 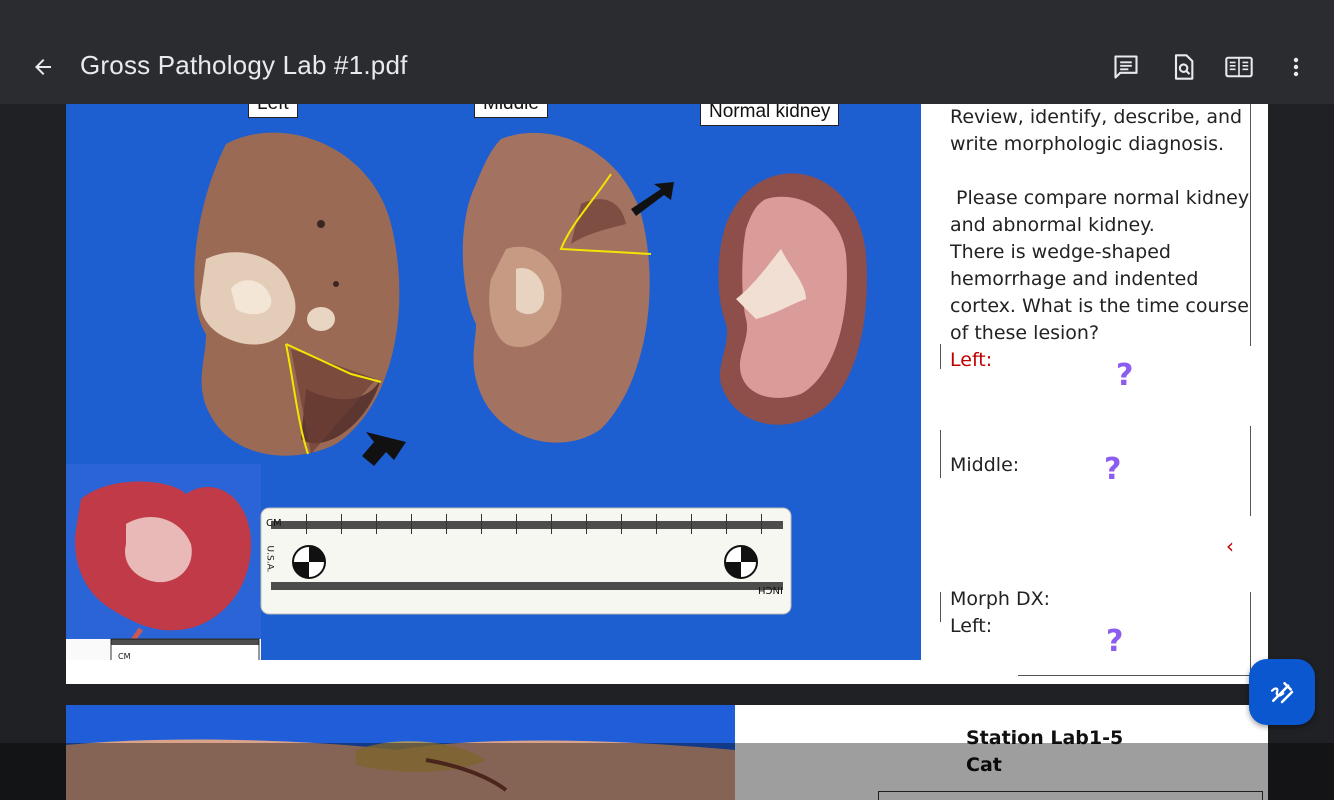 I want to click on more-options-icon, so click(x=1296, y=67).